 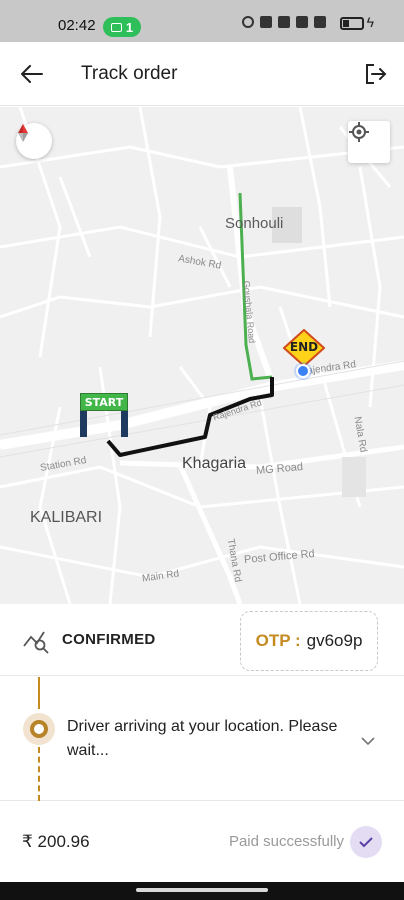 I want to click on notification-pill: 1, so click(x=122, y=27).